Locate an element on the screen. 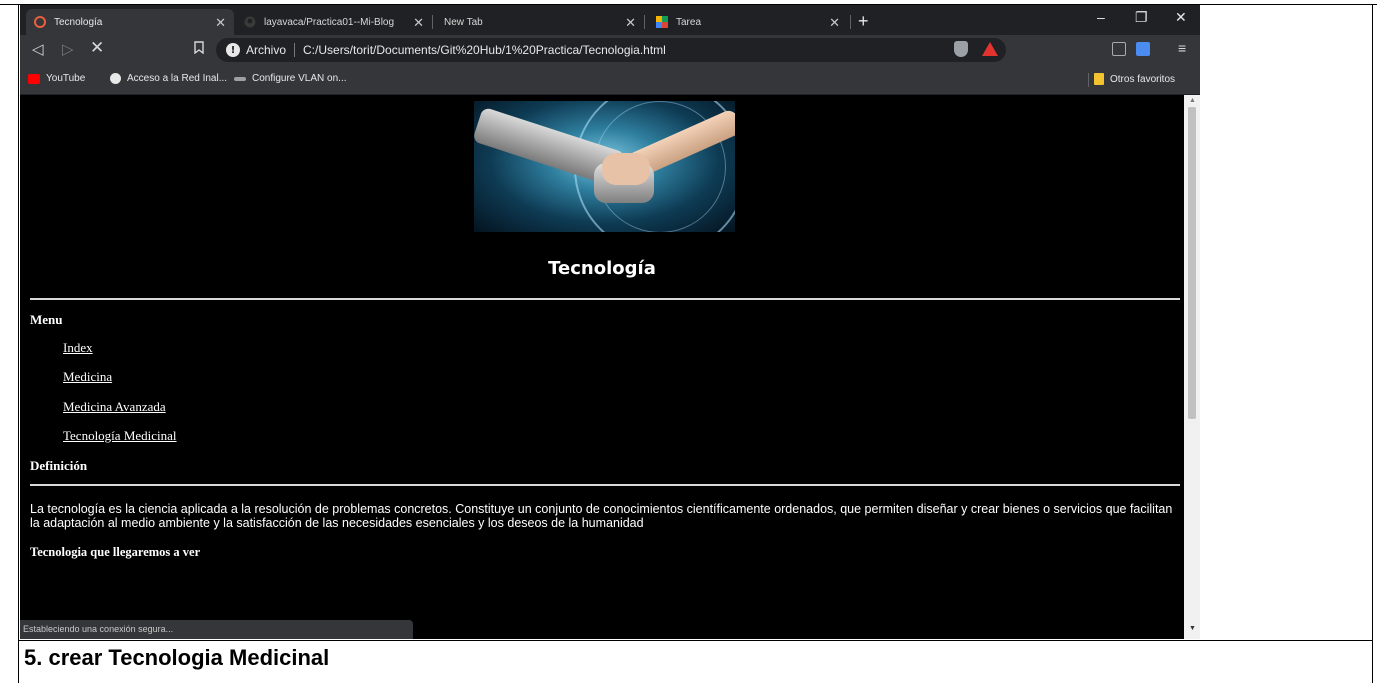  bookmark-youtube: YouTube is located at coordinates (56, 78).